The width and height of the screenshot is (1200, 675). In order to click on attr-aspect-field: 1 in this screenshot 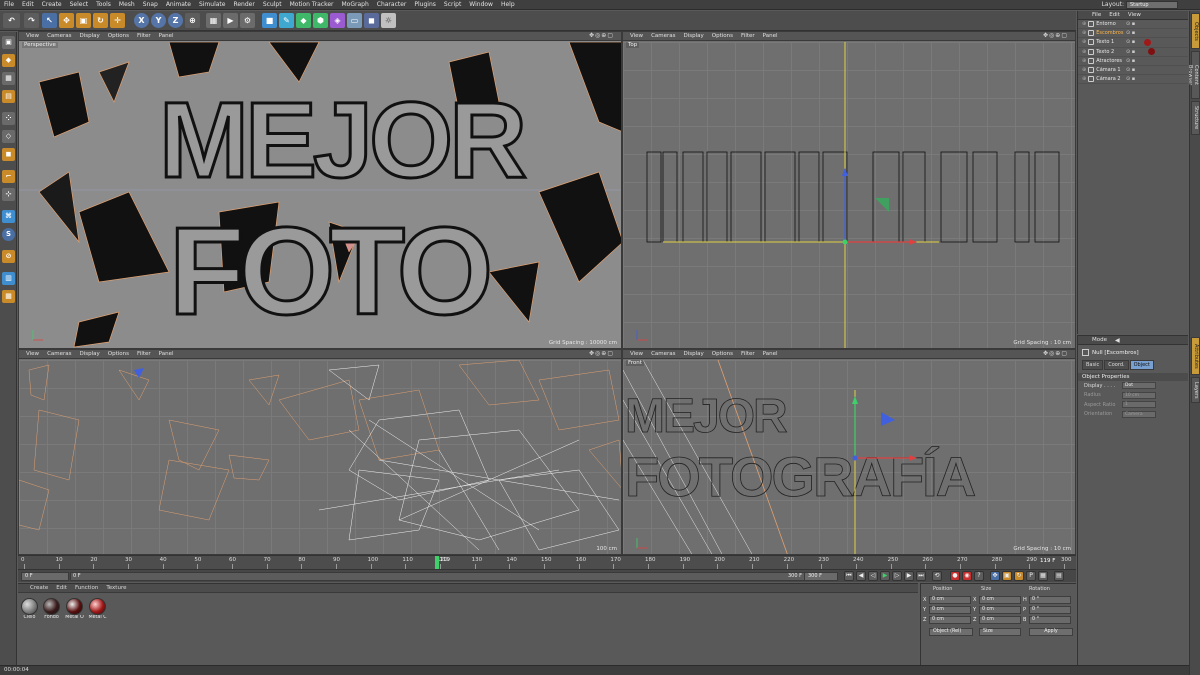, I will do `click(1139, 405)`.